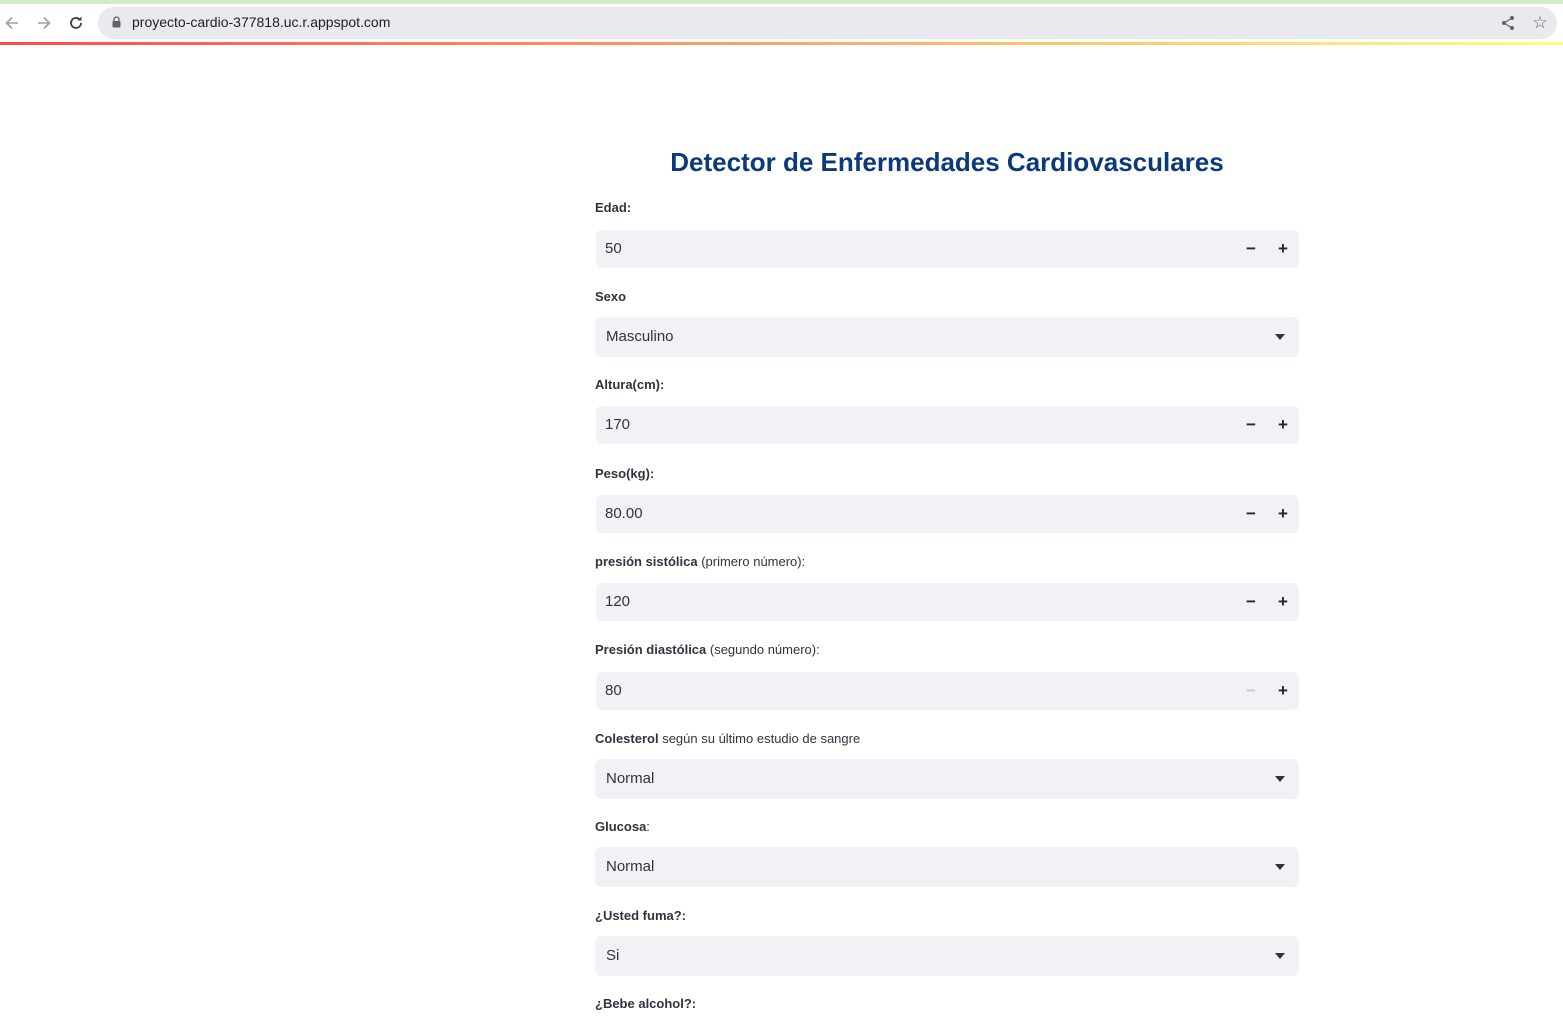  Describe the element at coordinates (1251, 249) in the screenshot. I see `edad-decrement-button: −` at that location.